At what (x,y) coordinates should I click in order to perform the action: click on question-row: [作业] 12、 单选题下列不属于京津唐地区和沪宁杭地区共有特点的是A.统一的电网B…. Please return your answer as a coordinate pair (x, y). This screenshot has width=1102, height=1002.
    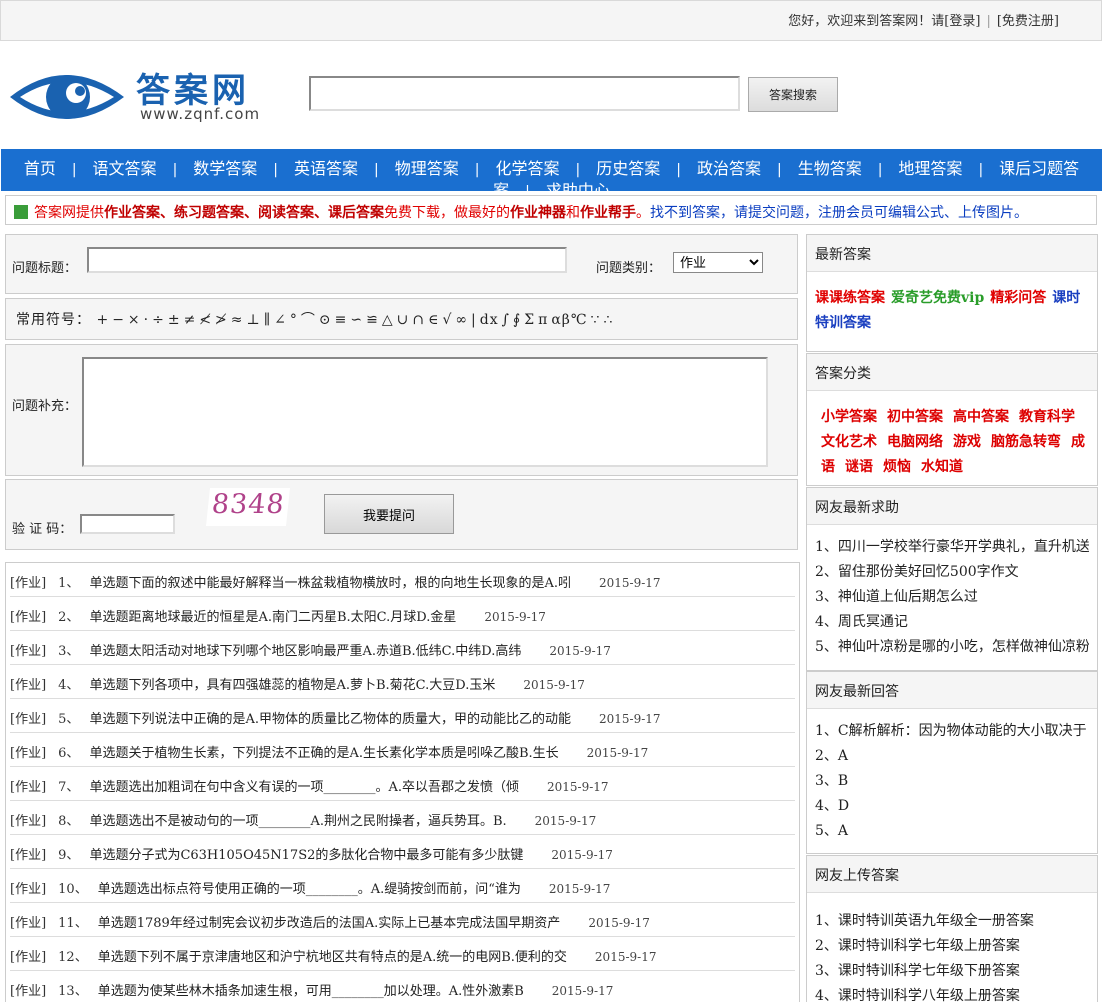
    Looking at the image, I should click on (402, 954).